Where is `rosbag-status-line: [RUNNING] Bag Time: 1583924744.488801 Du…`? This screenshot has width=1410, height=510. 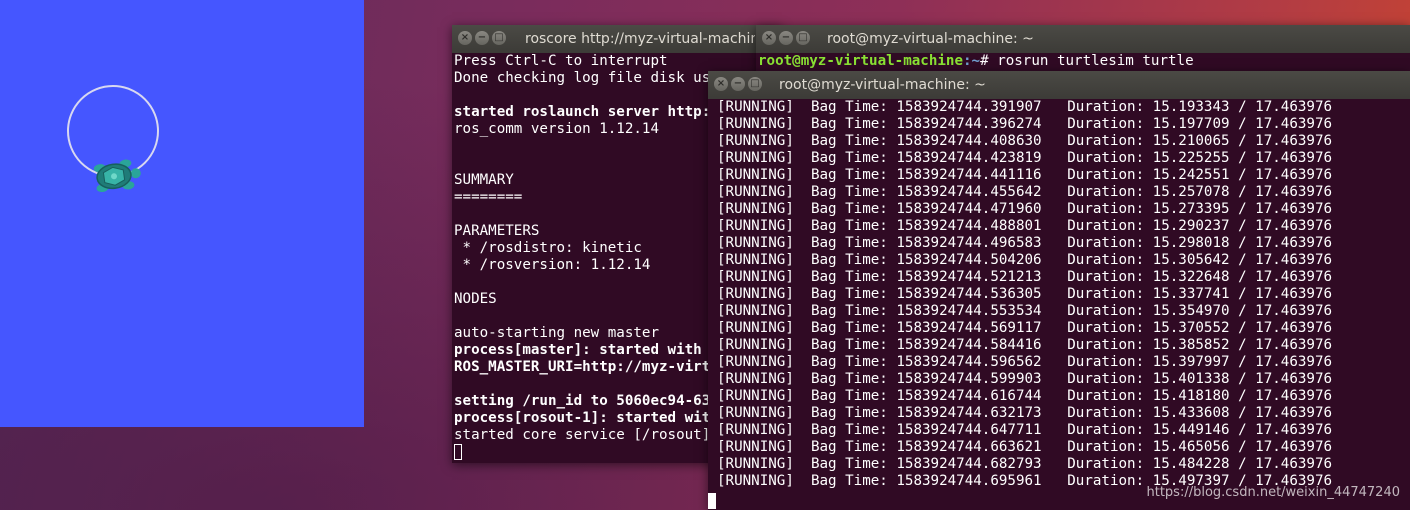 rosbag-status-line: [RUNNING] Bag Time: 1583924744.488801 Du… is located at coordinates (1025, 226).